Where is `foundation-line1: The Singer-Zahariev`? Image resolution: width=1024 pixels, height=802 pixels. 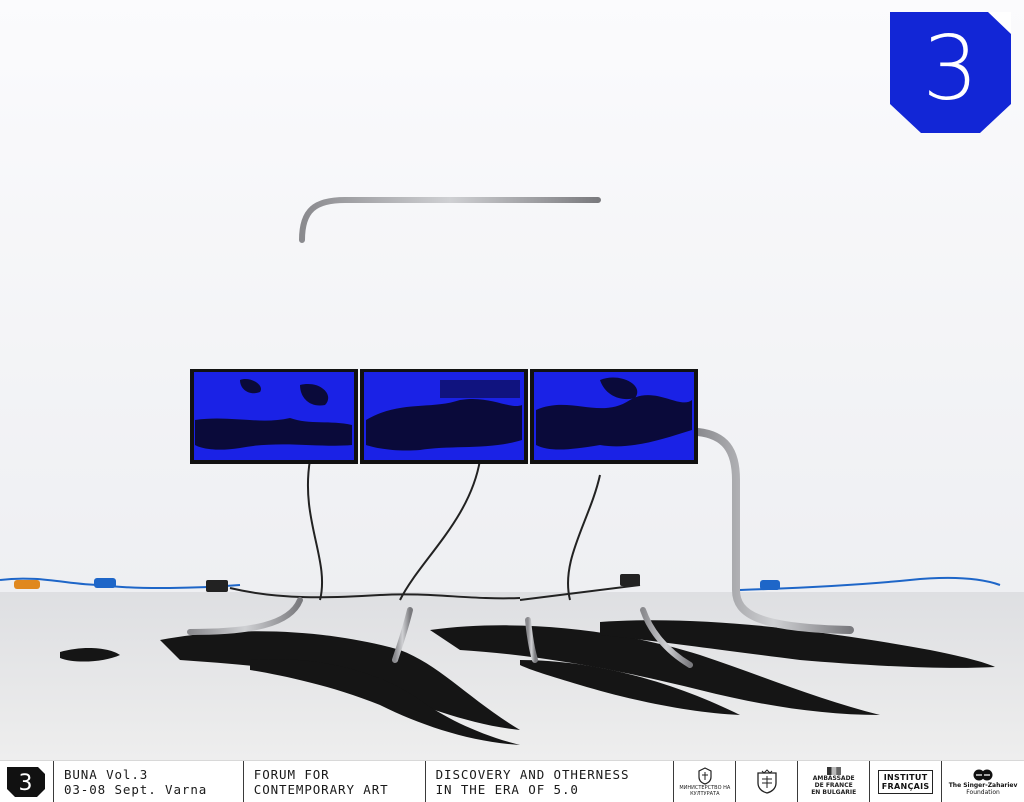
foundation-line1: The Singer-Zahariev is located at coordinates (983, 785).